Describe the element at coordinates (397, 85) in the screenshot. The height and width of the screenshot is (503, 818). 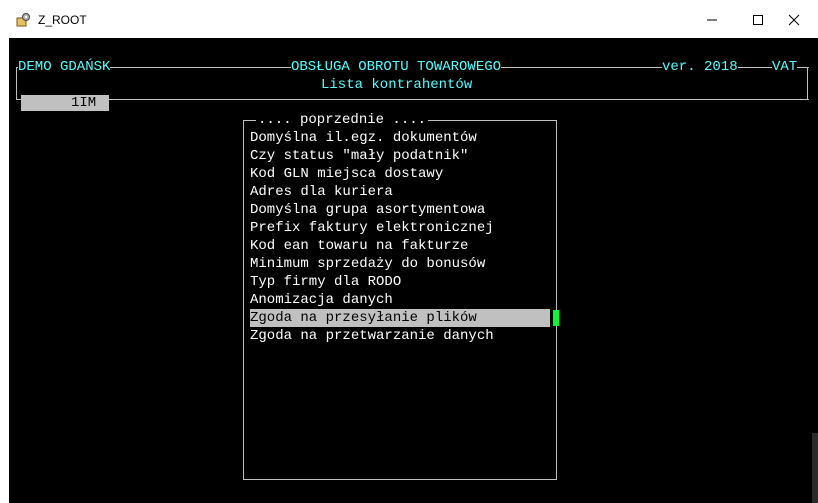
I see `screen-title: Lista kontrahentów` at that location.